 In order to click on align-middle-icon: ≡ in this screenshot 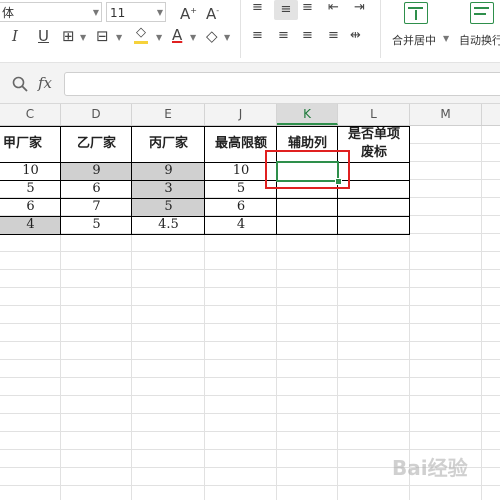, I will do `click(286, 10)`.